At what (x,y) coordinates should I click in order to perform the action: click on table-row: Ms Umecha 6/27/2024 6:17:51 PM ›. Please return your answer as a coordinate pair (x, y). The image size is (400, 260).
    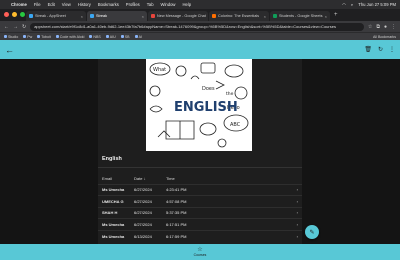
    Looking at the image, I should click on (200, 224).